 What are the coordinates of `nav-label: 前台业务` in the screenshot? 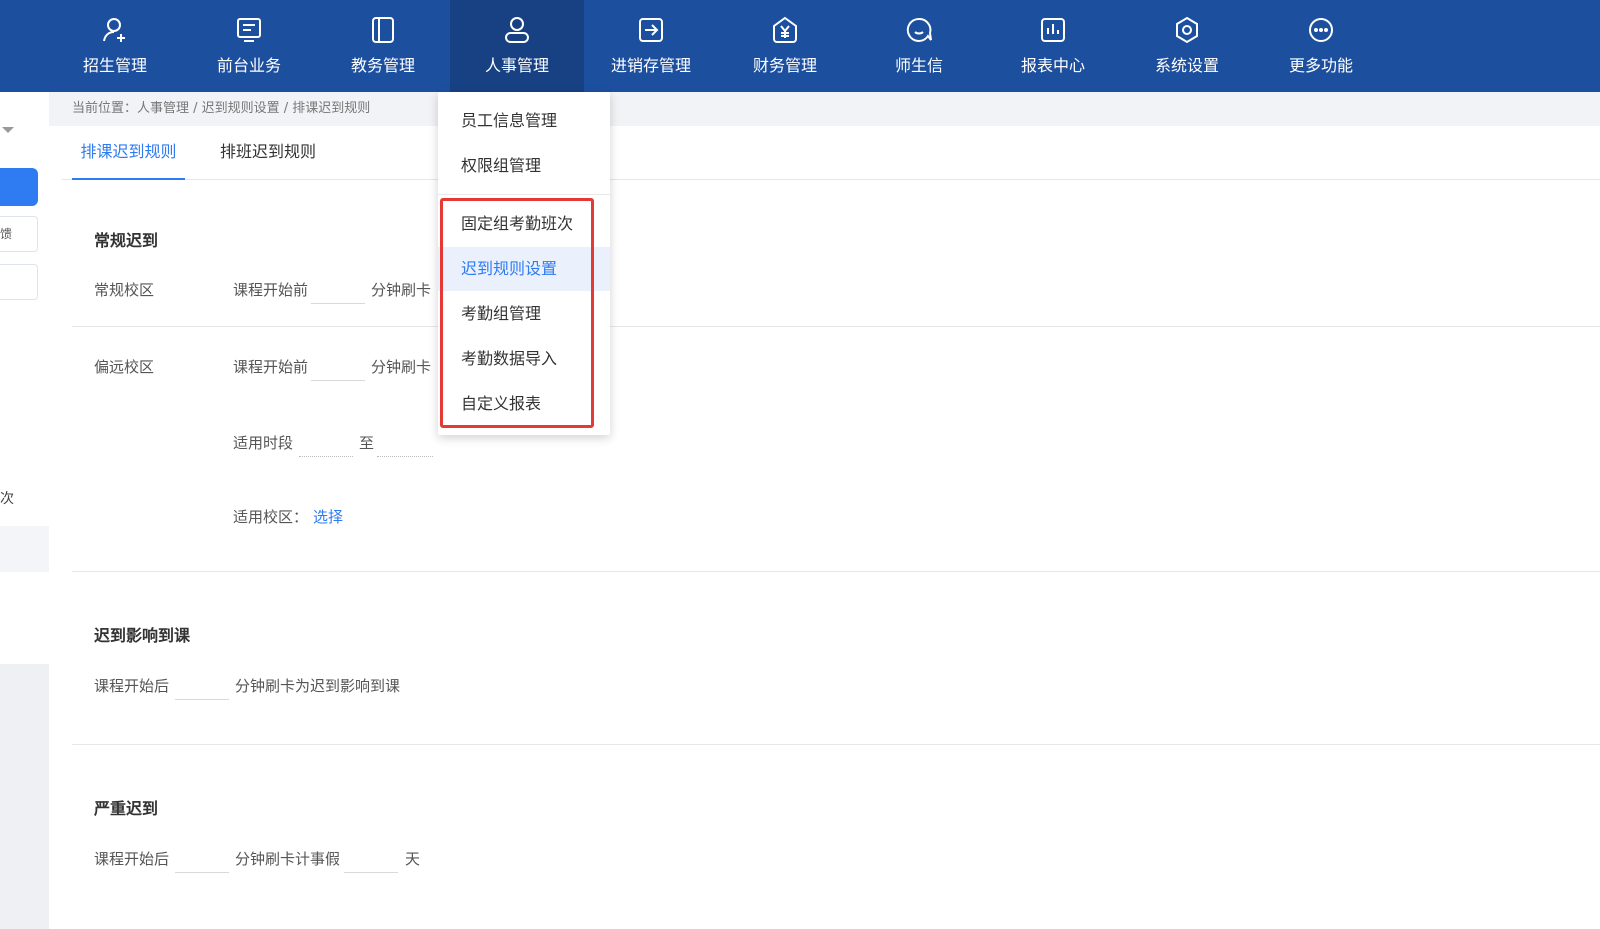 It's located at (248, 65).